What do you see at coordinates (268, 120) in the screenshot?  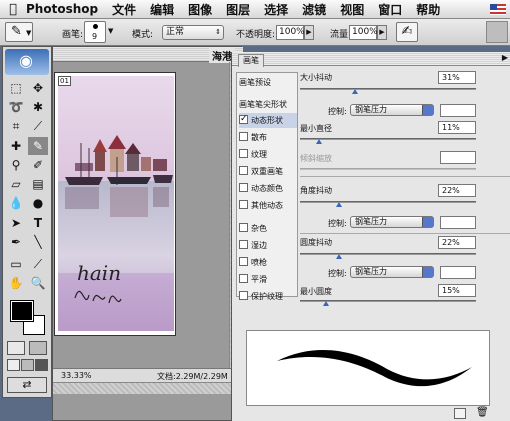 I see `shape-dynamics-item: 动态形状` at bounding box center [268, 120].